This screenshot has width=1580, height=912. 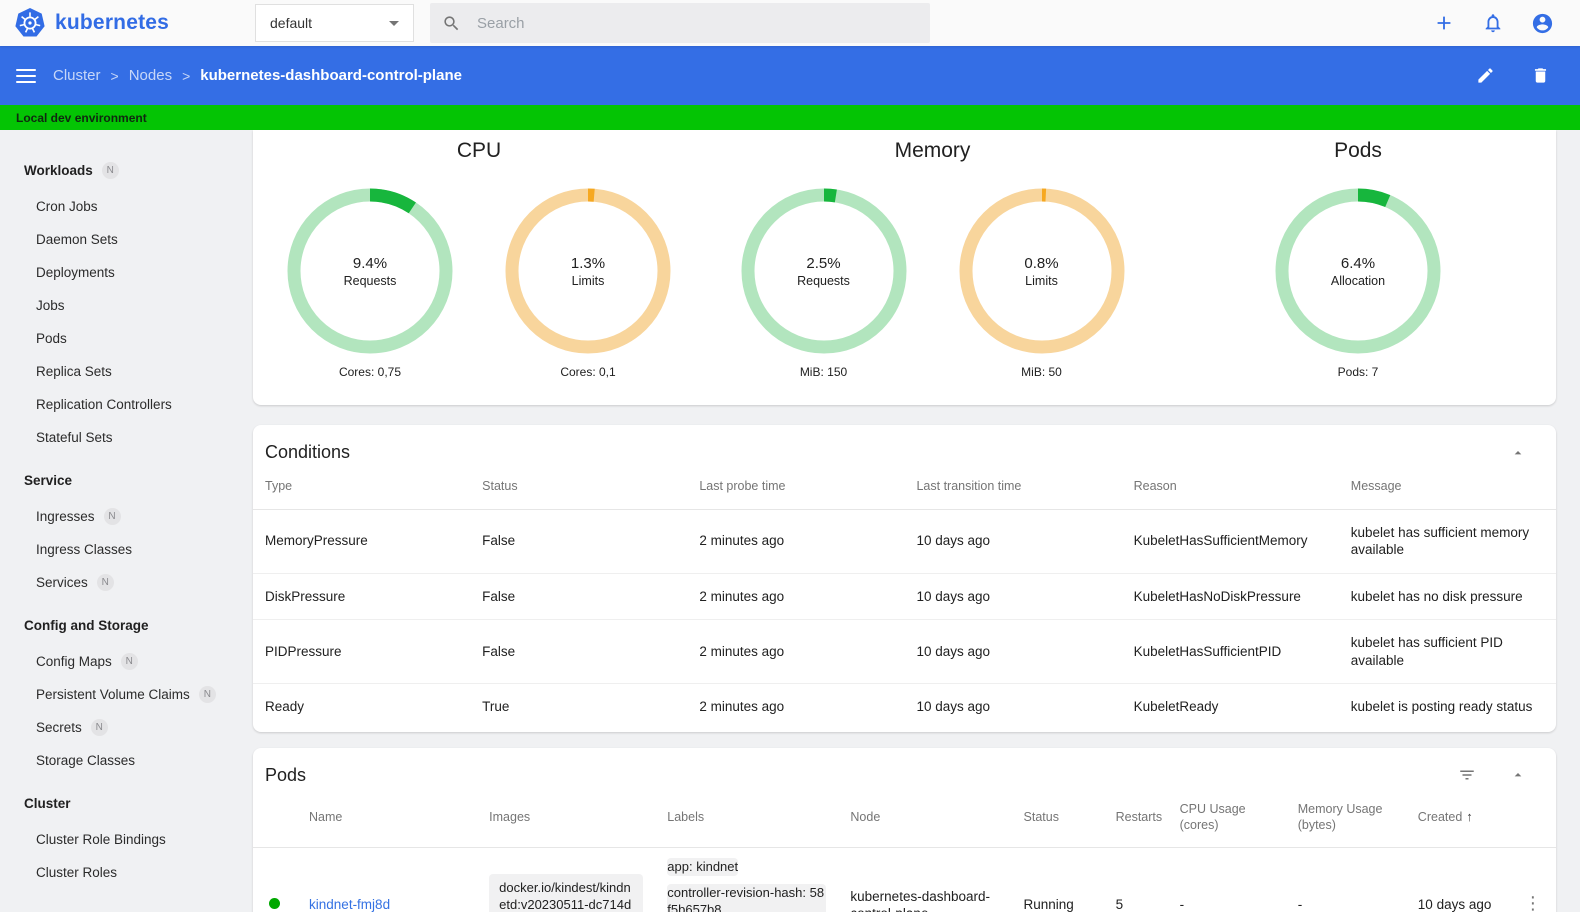 I want to click on sidebar-item-stateful-sets: Stateful Sets, so click(x=125, y=437).